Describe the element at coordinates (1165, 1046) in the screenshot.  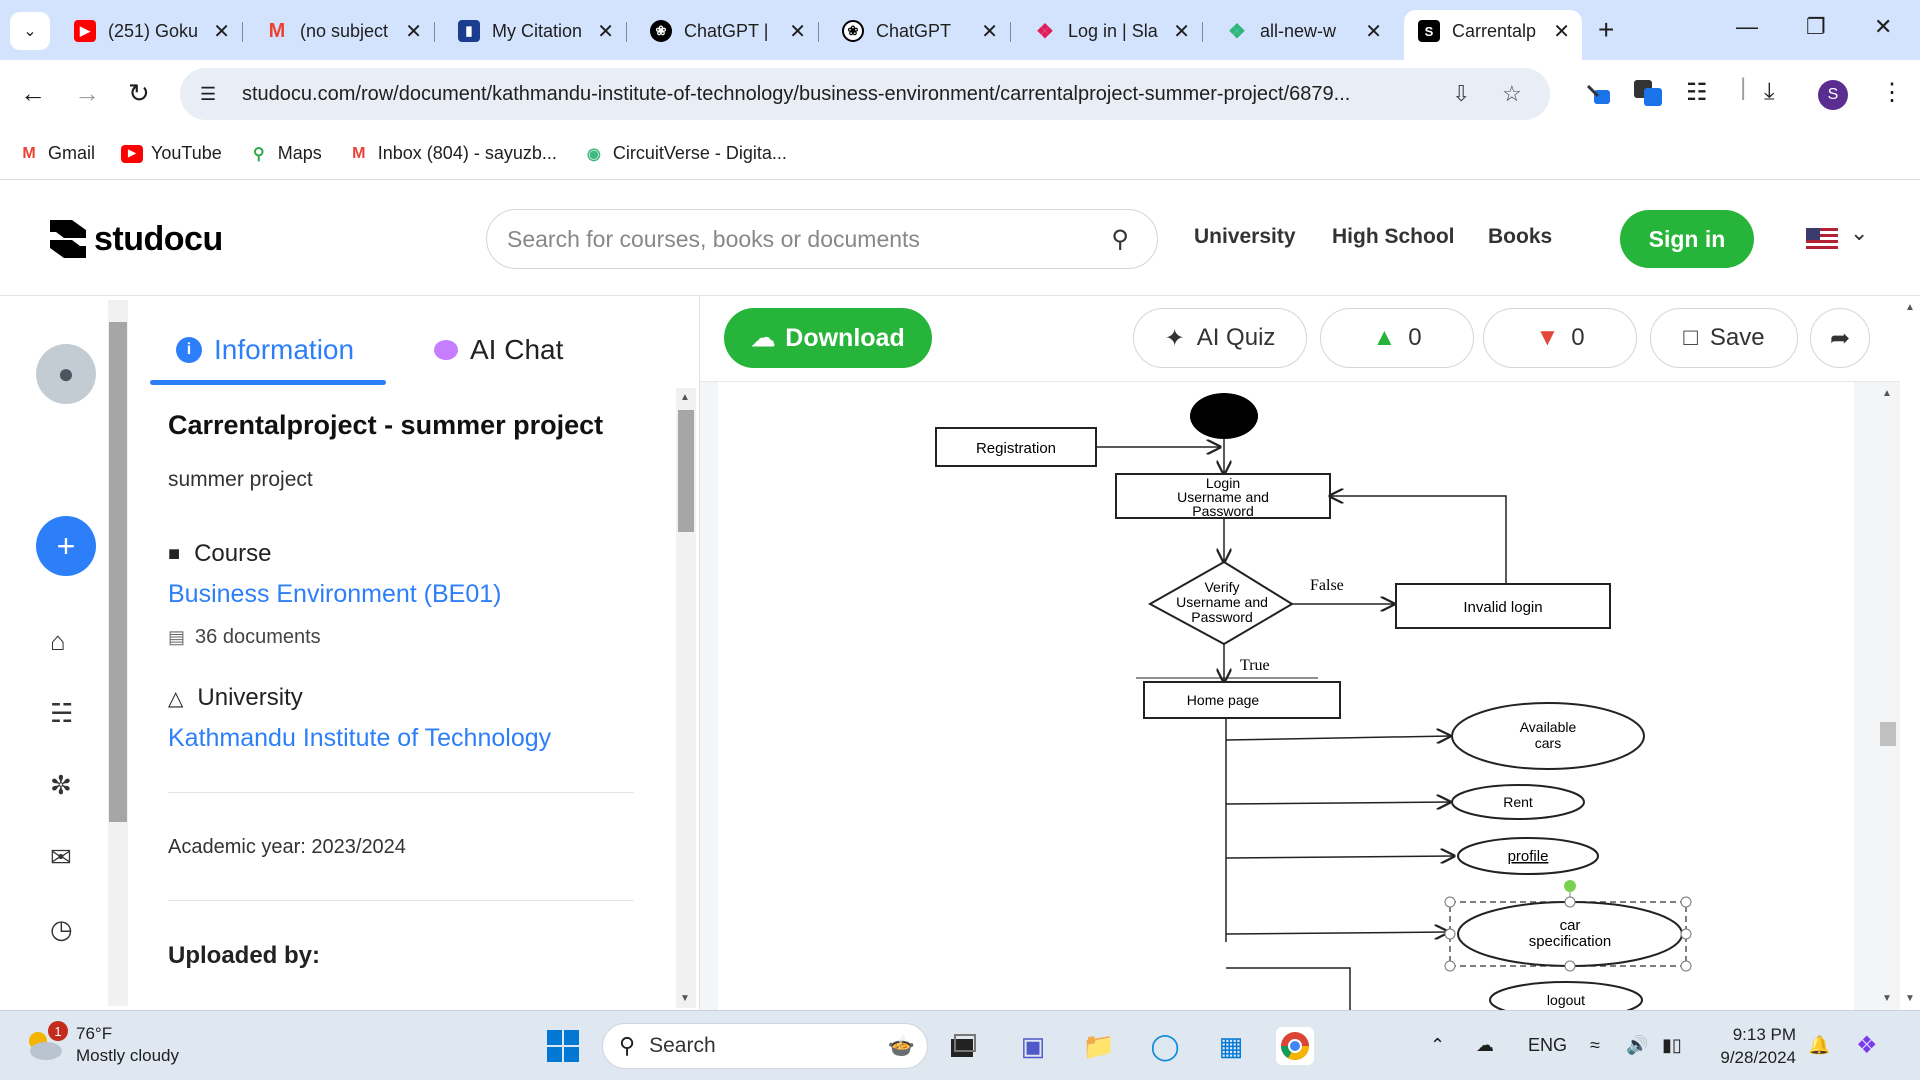
I see `edge-browser-icon: ◯` at that location.